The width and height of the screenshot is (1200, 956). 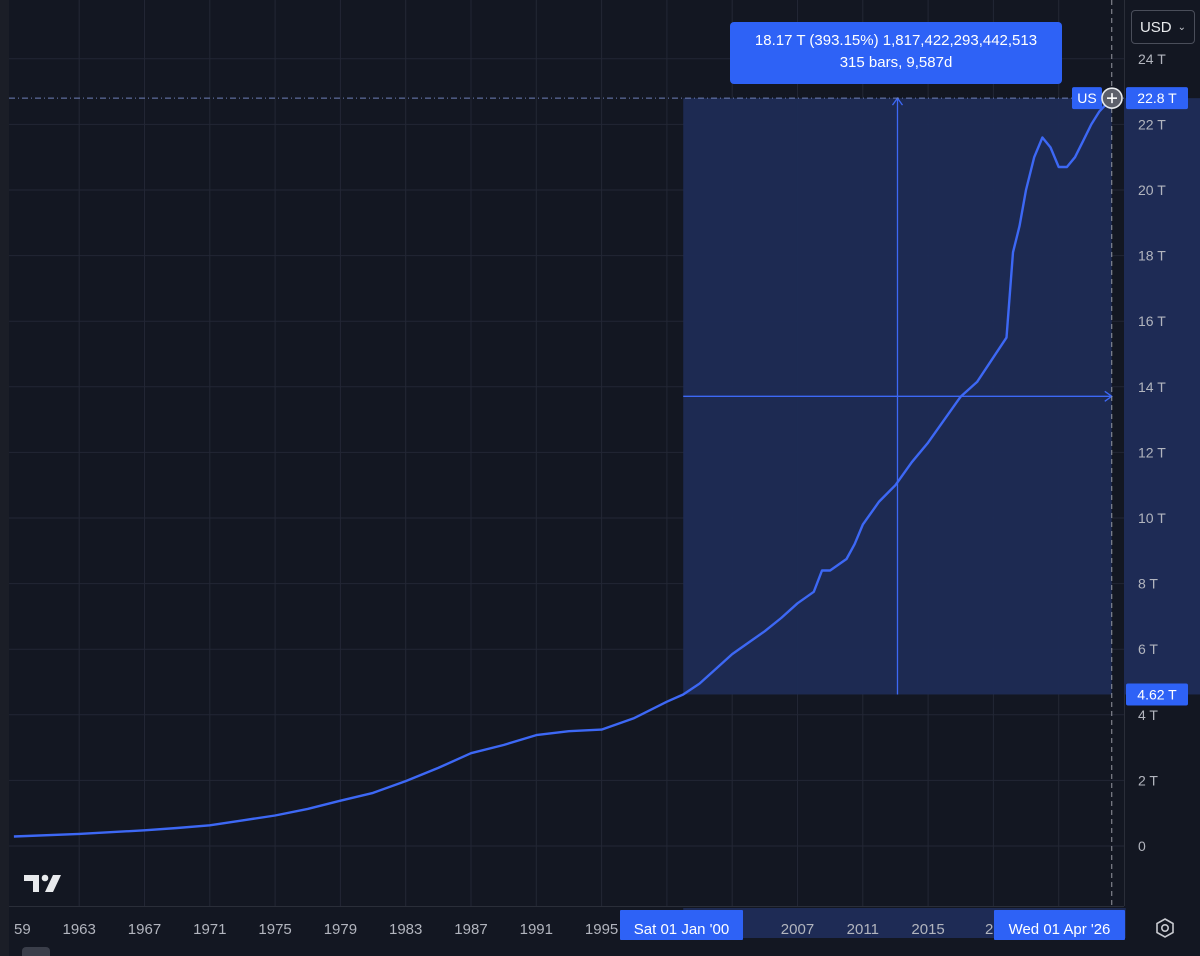 I want to click on y-tick-label: 22 T, so click(x=1152, y=124).